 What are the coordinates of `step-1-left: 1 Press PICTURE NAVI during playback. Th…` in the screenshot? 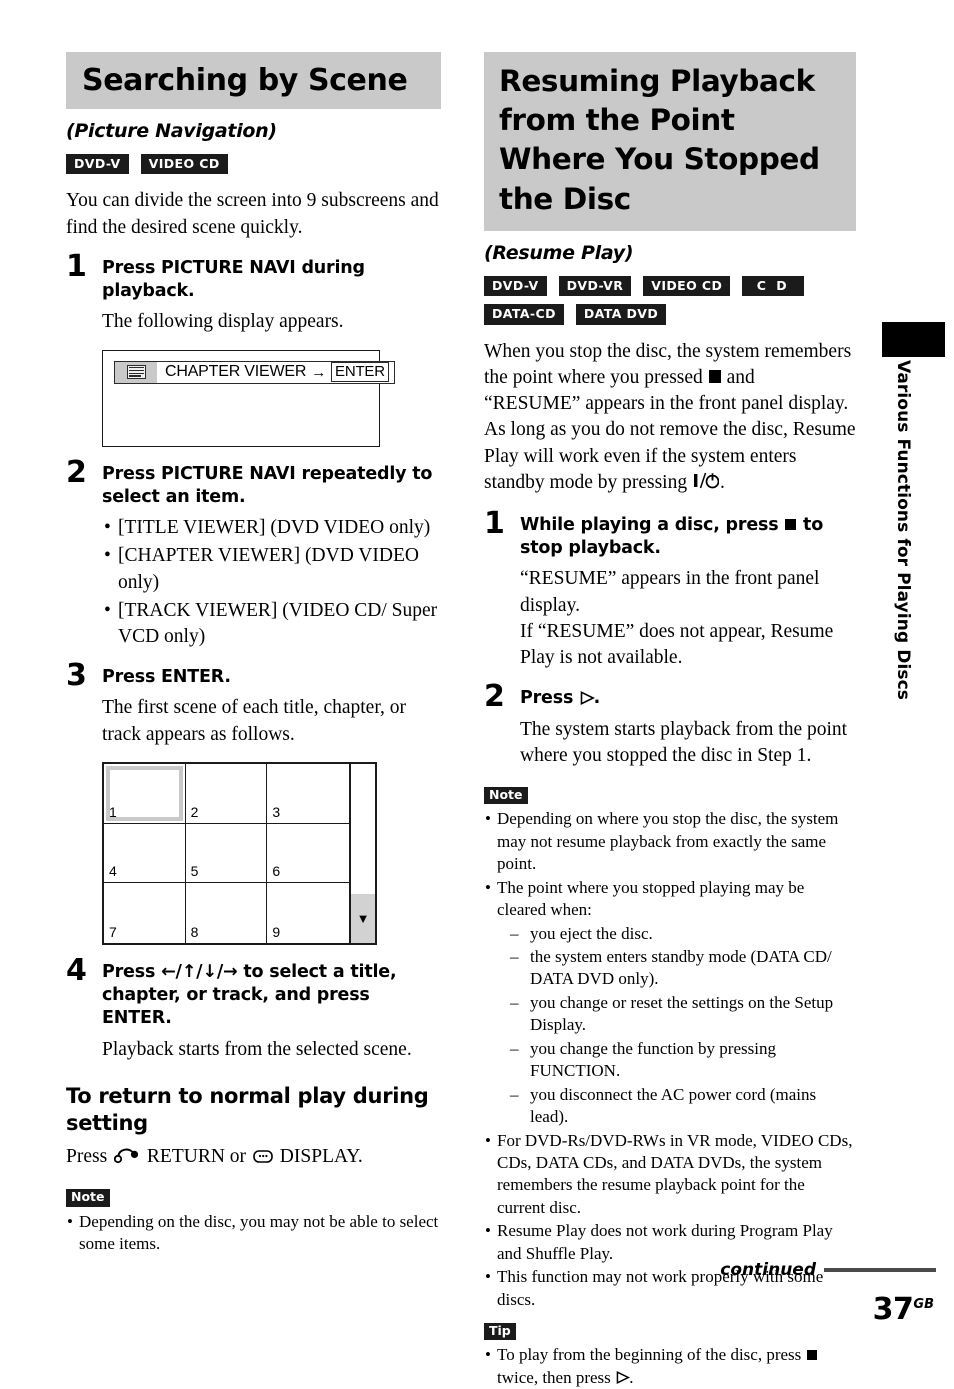 It's located at (253, 349).